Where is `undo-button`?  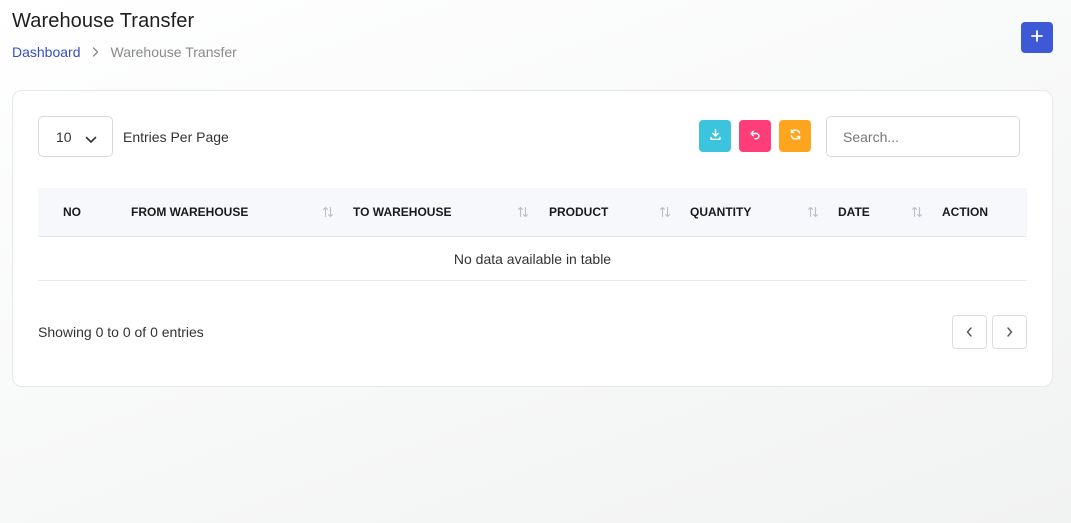 undo-button is located at coordinates (755, 136).